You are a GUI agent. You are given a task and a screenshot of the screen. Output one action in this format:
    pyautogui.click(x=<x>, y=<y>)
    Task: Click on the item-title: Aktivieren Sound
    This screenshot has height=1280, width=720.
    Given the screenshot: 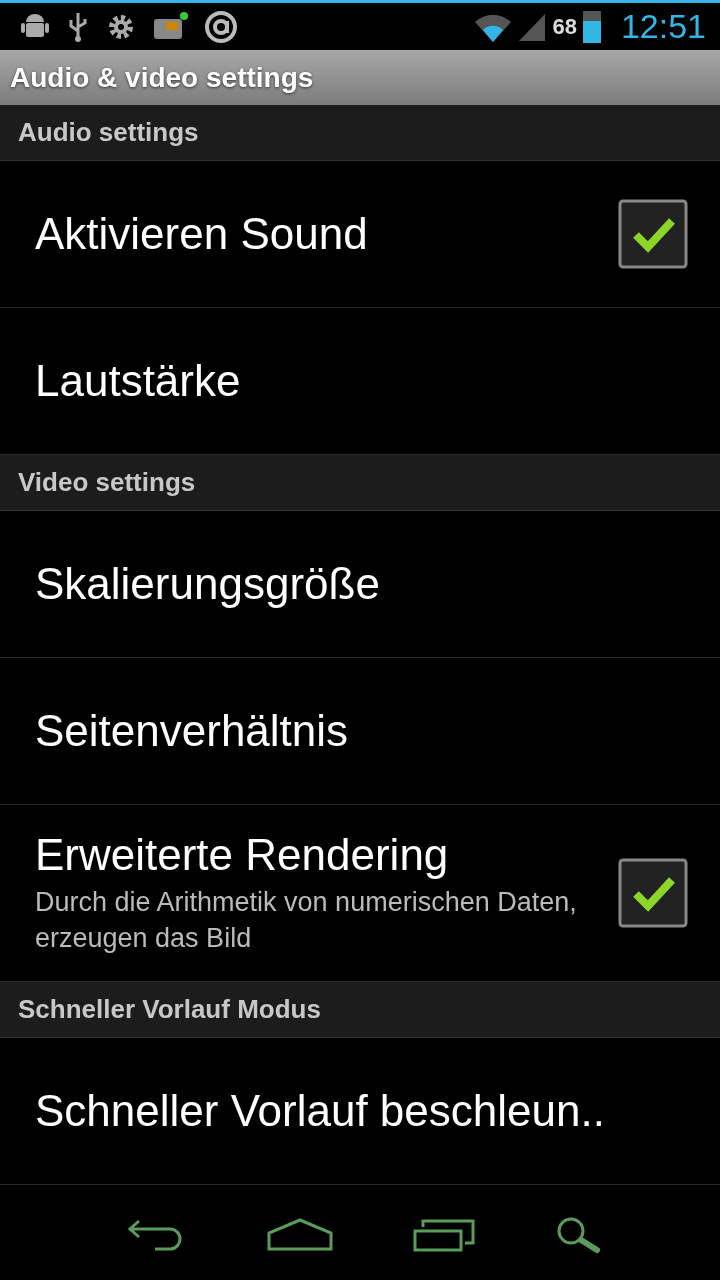 What is the action you would take?
    pyautogui.click(x=201, y=234)
    